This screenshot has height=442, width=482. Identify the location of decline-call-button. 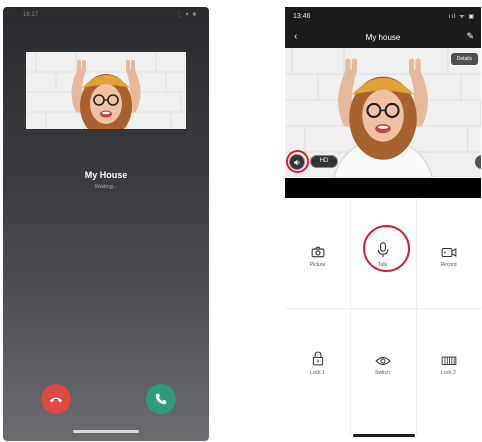
(56, 399).